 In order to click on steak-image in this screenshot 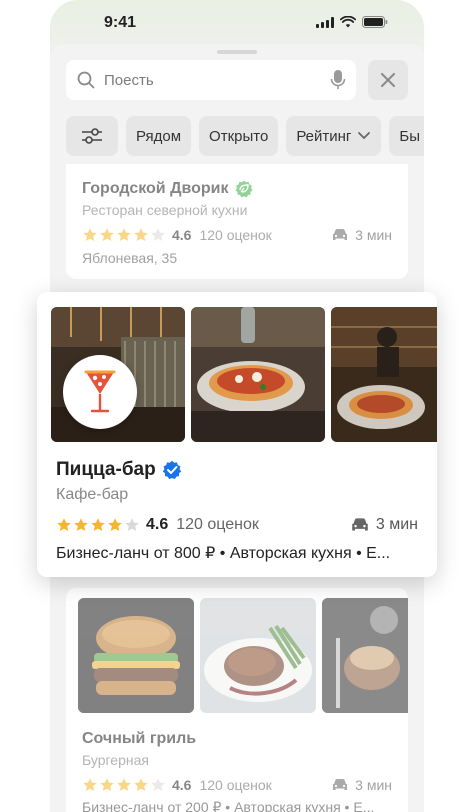, I will do `click(258, 655)`.